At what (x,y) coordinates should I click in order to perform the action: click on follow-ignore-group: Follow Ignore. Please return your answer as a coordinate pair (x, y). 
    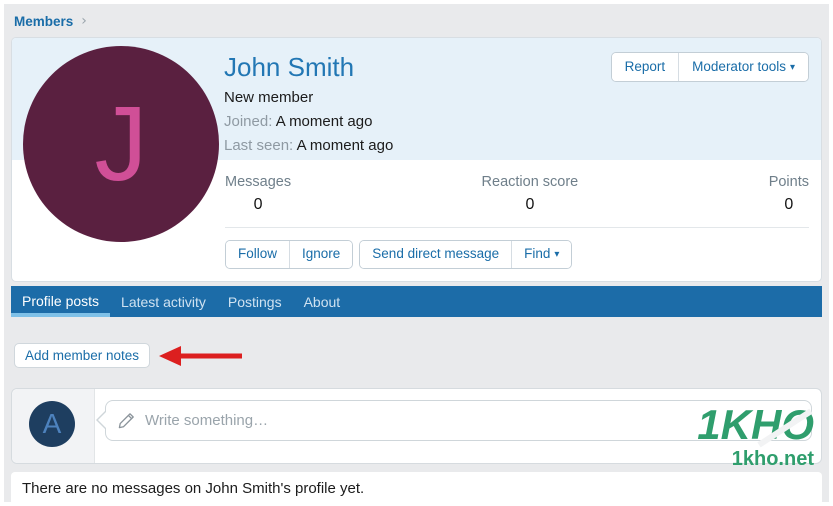
    Looking at the image, I should click on (289, 254).